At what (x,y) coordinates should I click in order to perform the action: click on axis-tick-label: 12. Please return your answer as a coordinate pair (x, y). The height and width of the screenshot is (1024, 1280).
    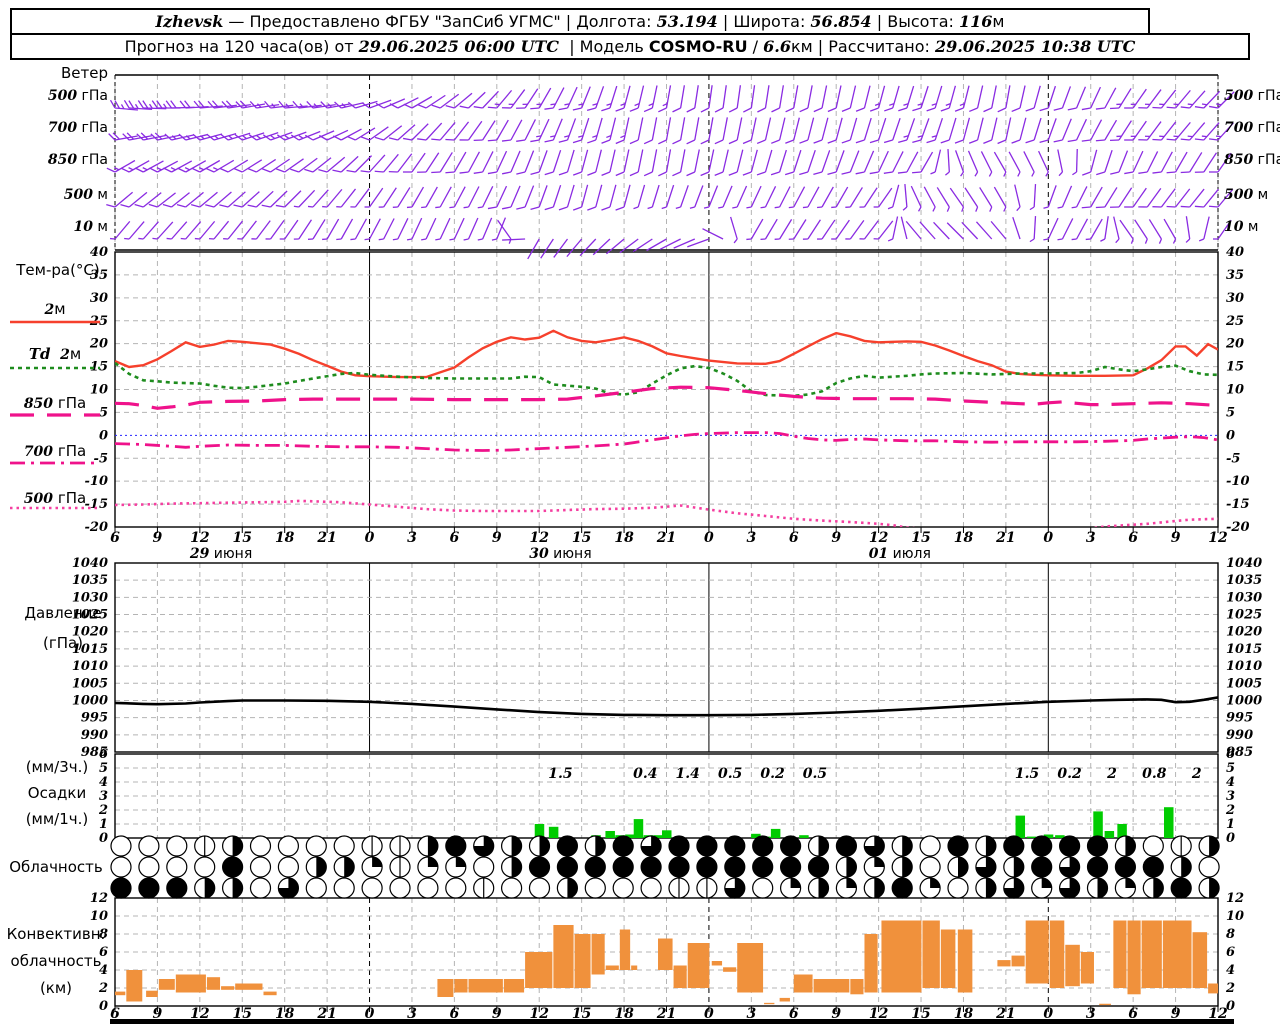
    Looking at the image, I should click on (539, 538).